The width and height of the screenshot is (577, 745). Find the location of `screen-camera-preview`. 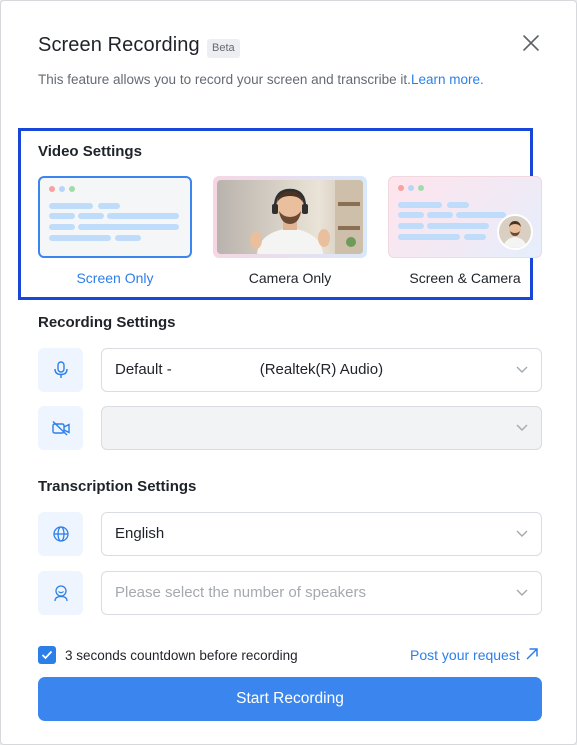

screen-camera-preview is located at coordinates (465, 217).